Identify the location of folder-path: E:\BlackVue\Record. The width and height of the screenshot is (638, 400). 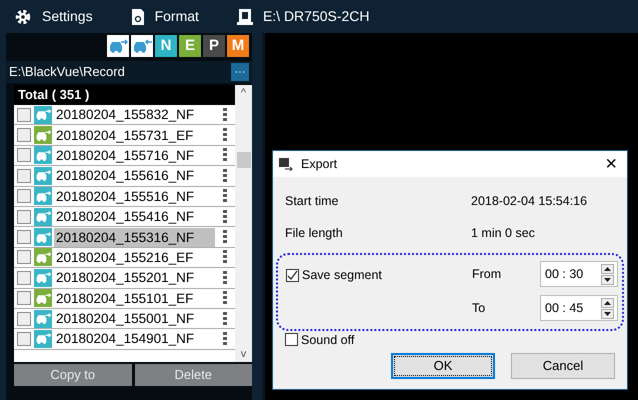
(67, 72).